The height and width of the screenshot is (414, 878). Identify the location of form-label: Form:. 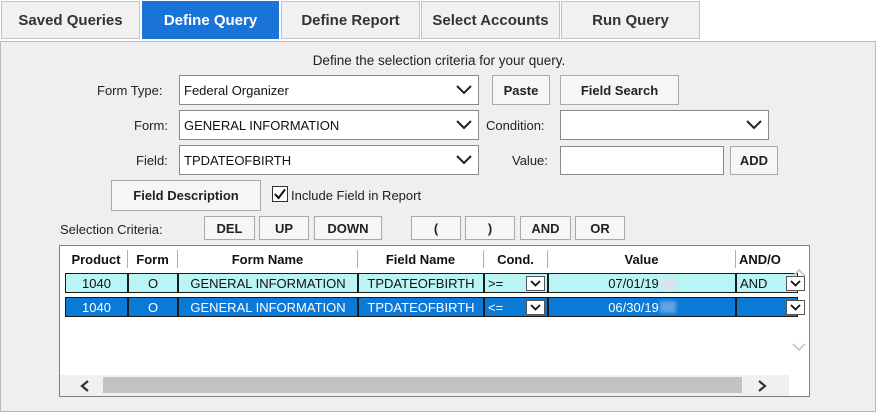
(151, 125).